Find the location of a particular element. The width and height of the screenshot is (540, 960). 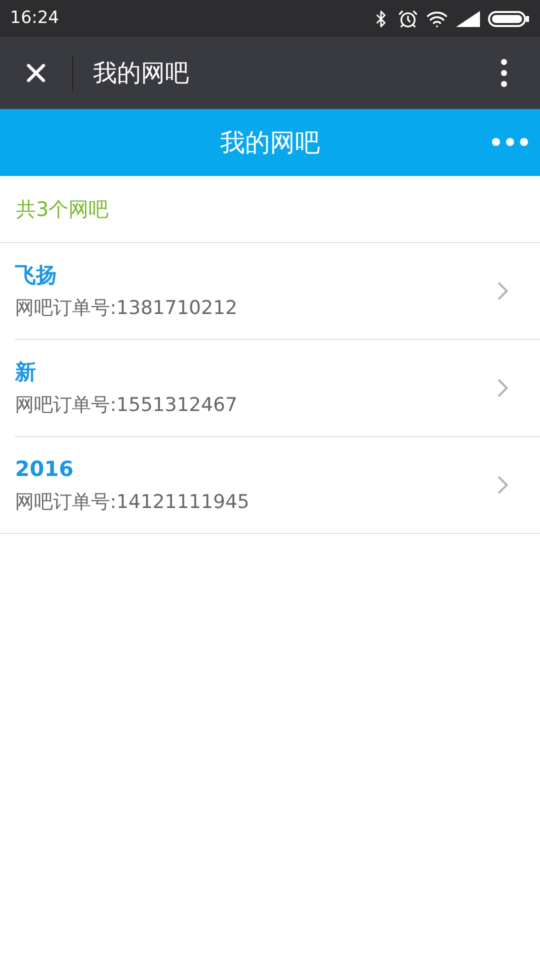

battery-icon is located at coordinates (509, 19).